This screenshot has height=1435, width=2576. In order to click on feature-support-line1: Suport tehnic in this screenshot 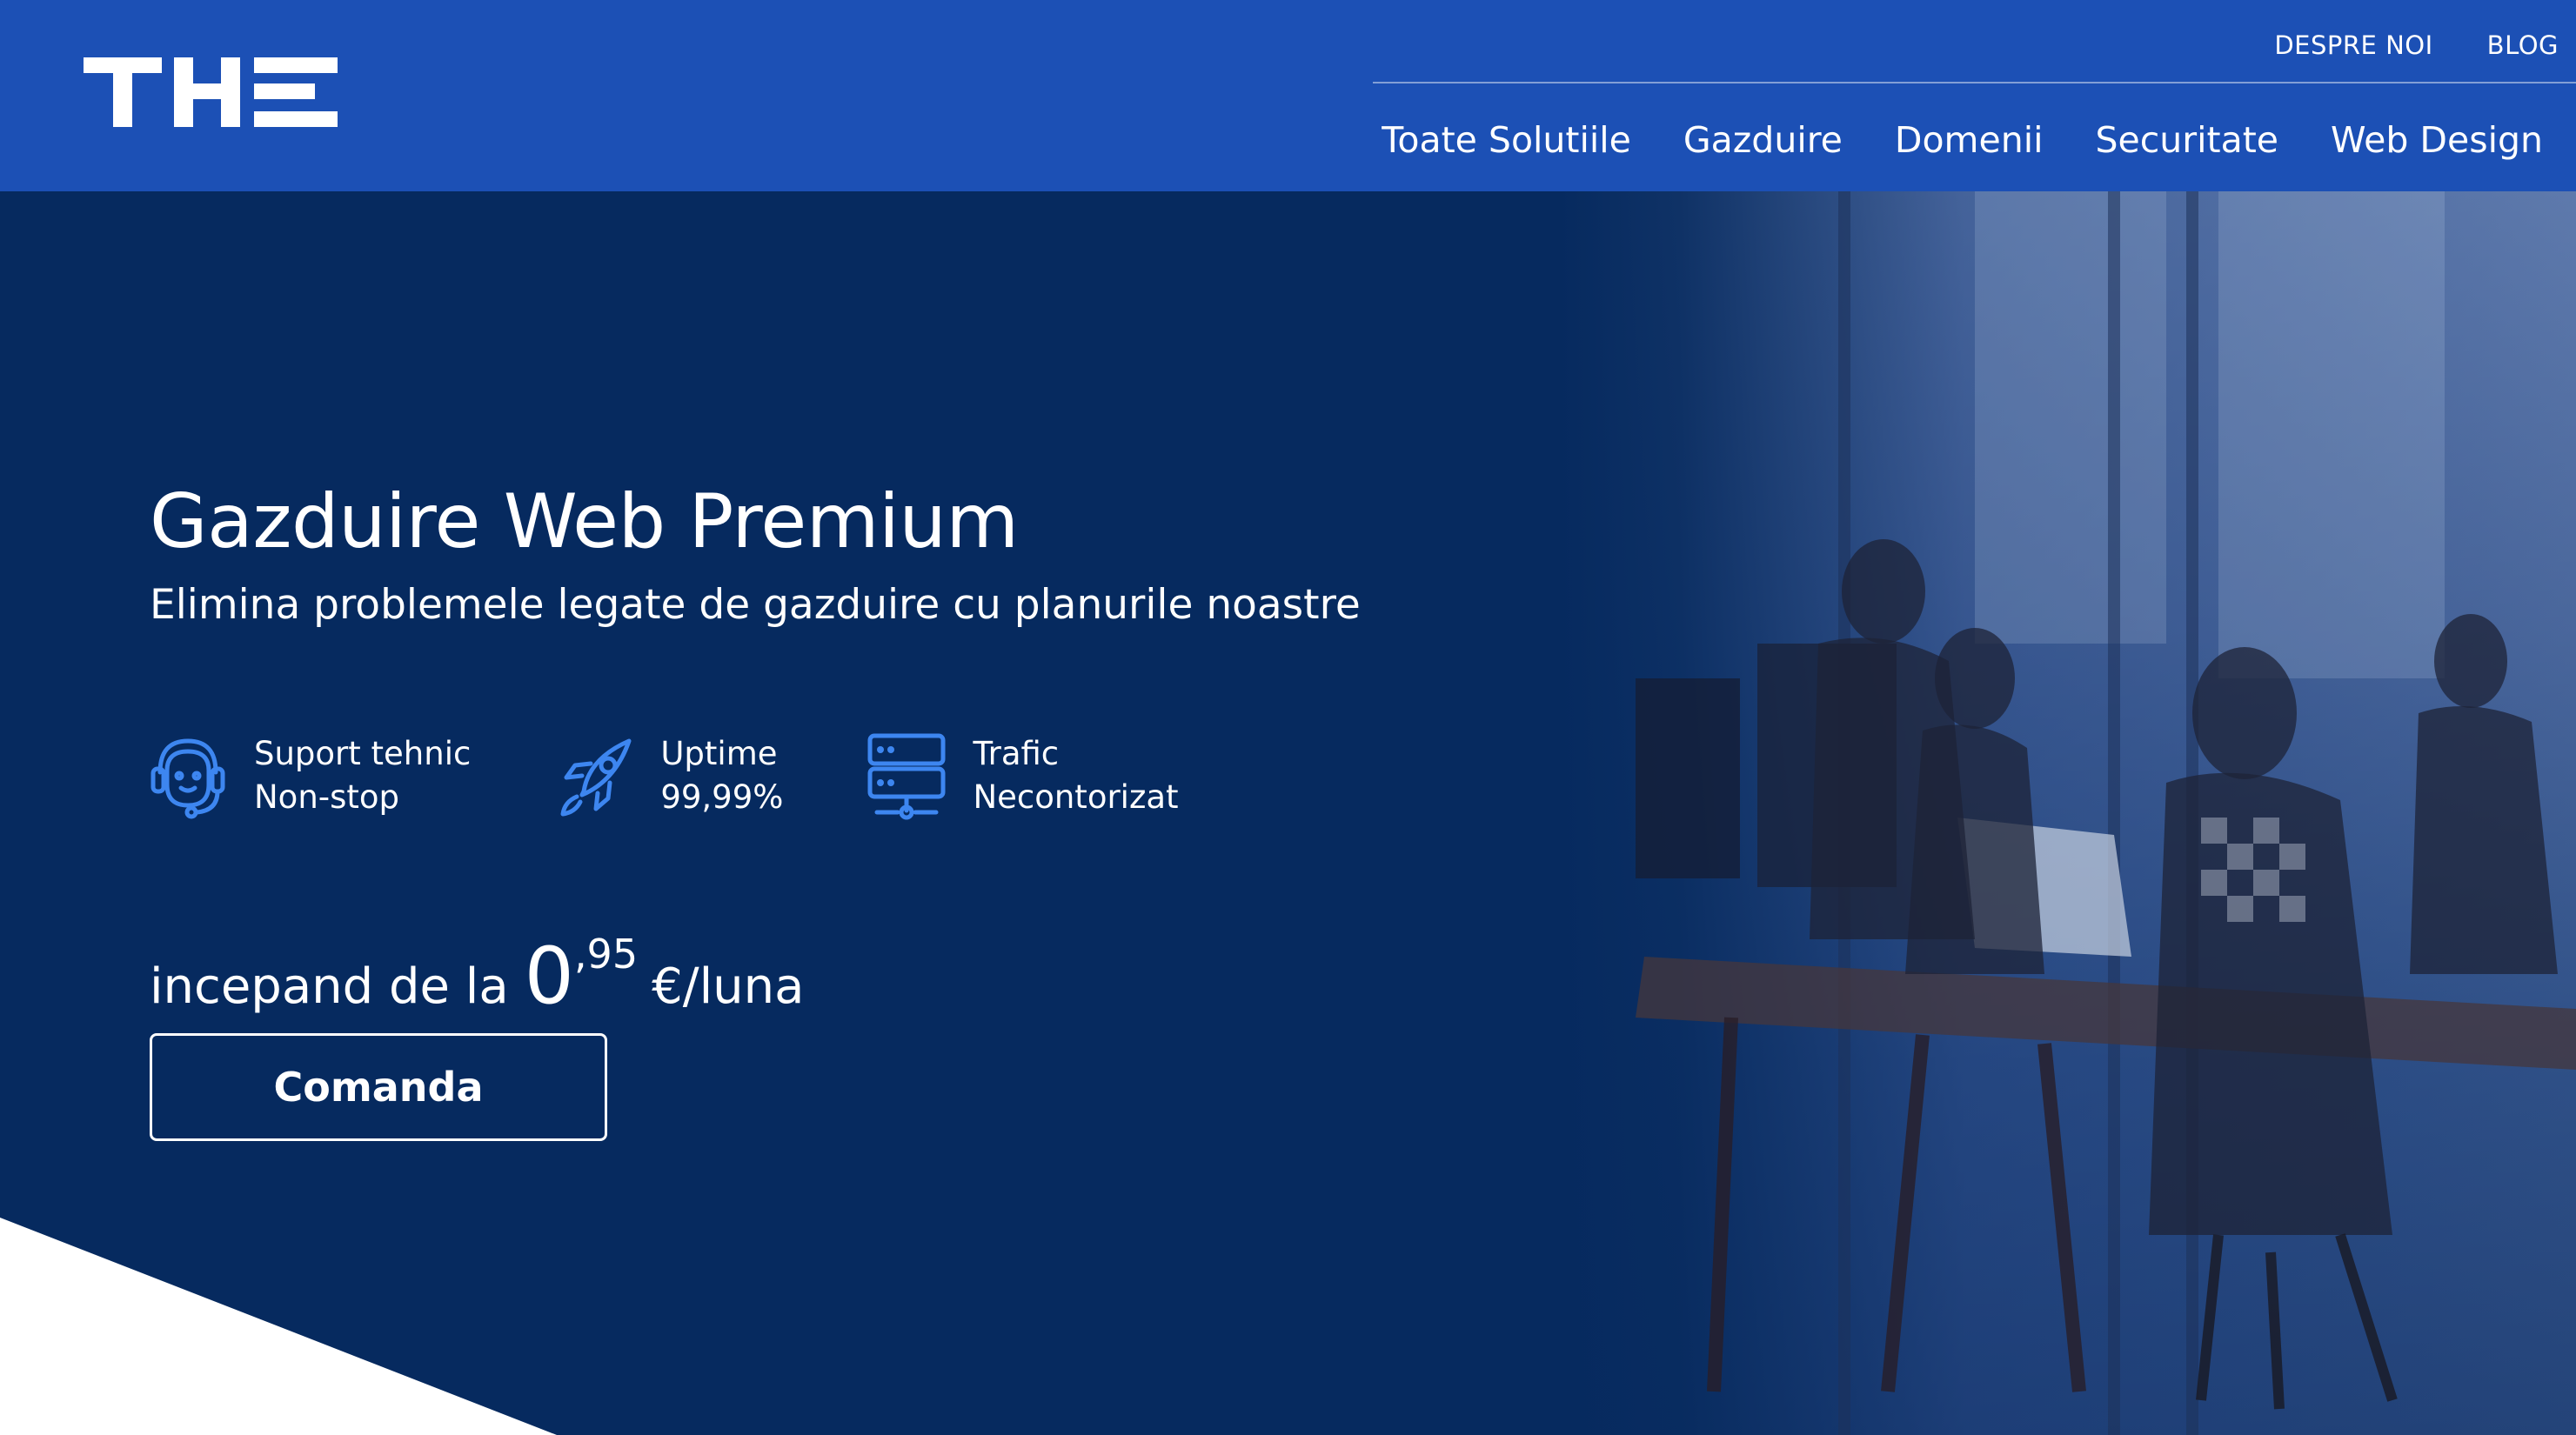, I will do `click(363, 754)`.